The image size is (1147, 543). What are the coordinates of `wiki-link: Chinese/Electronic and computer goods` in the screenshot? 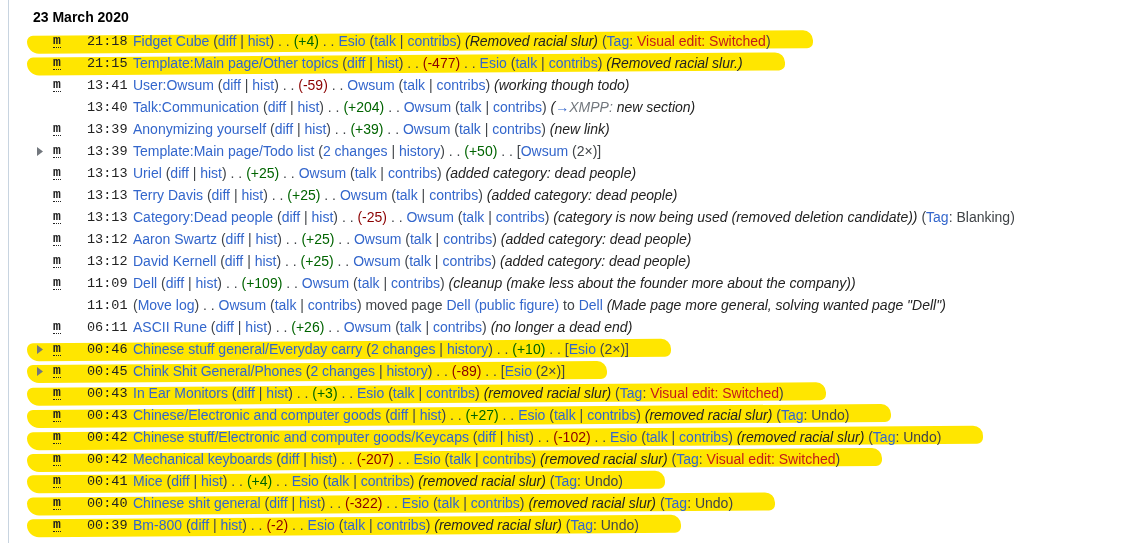 It's located at (257, 415).